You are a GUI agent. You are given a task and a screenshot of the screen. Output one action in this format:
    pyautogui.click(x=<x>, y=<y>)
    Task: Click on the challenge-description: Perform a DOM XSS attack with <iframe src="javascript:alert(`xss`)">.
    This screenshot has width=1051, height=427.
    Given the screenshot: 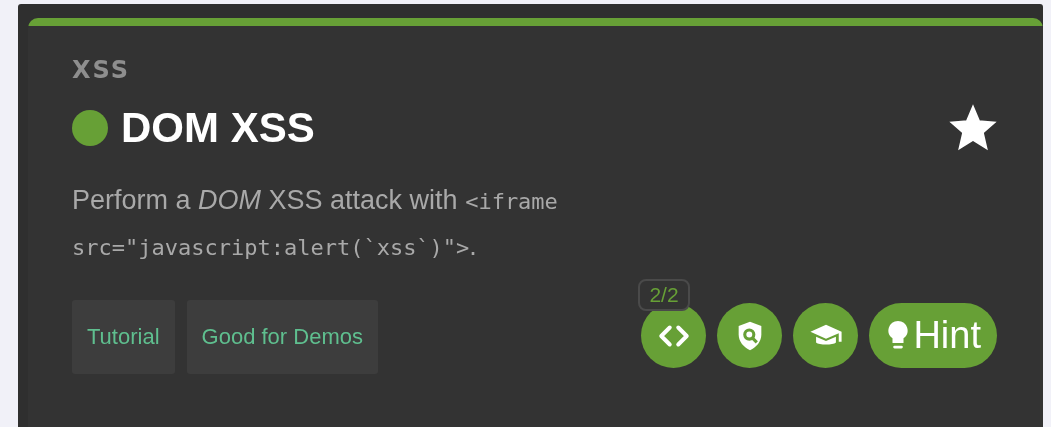 What is the action you would take?
    pyautogui.click(x=315, y=223)
    